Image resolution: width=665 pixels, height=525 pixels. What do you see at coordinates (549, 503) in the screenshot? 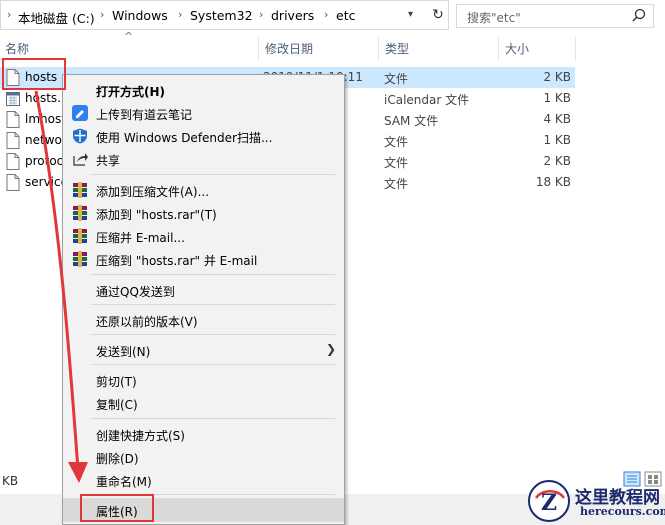
I see `svg-text: Z` at bounding box center [549, 503].